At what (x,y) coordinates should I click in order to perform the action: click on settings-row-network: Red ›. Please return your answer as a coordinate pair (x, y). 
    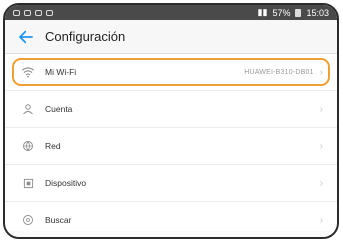
    Looking at the image, I should click on (171, 146).